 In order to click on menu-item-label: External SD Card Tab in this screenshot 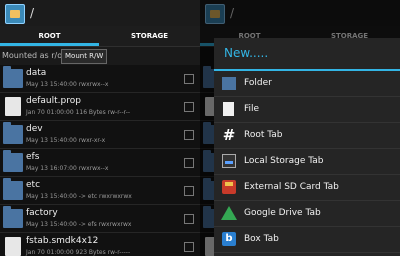, I will do `click(291, 187)`.